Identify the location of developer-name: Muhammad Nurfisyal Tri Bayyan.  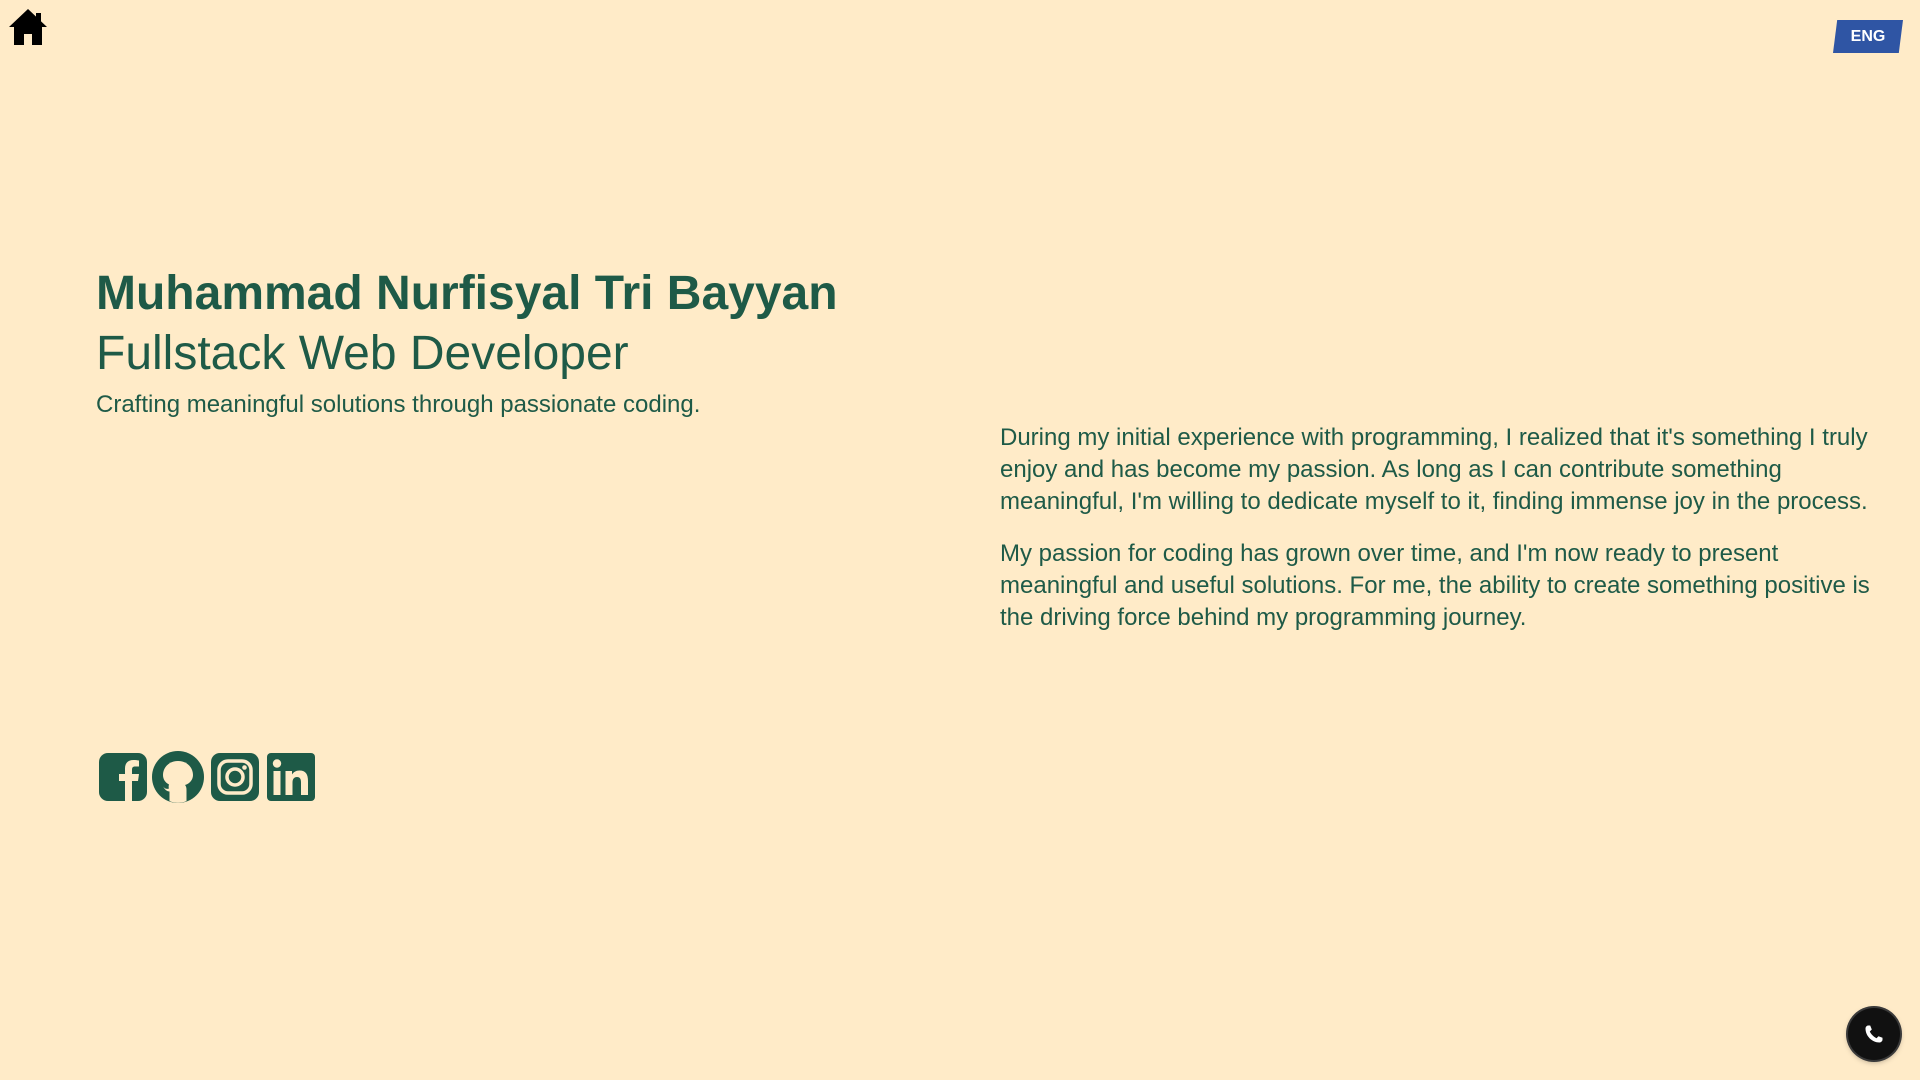
(467, 293).